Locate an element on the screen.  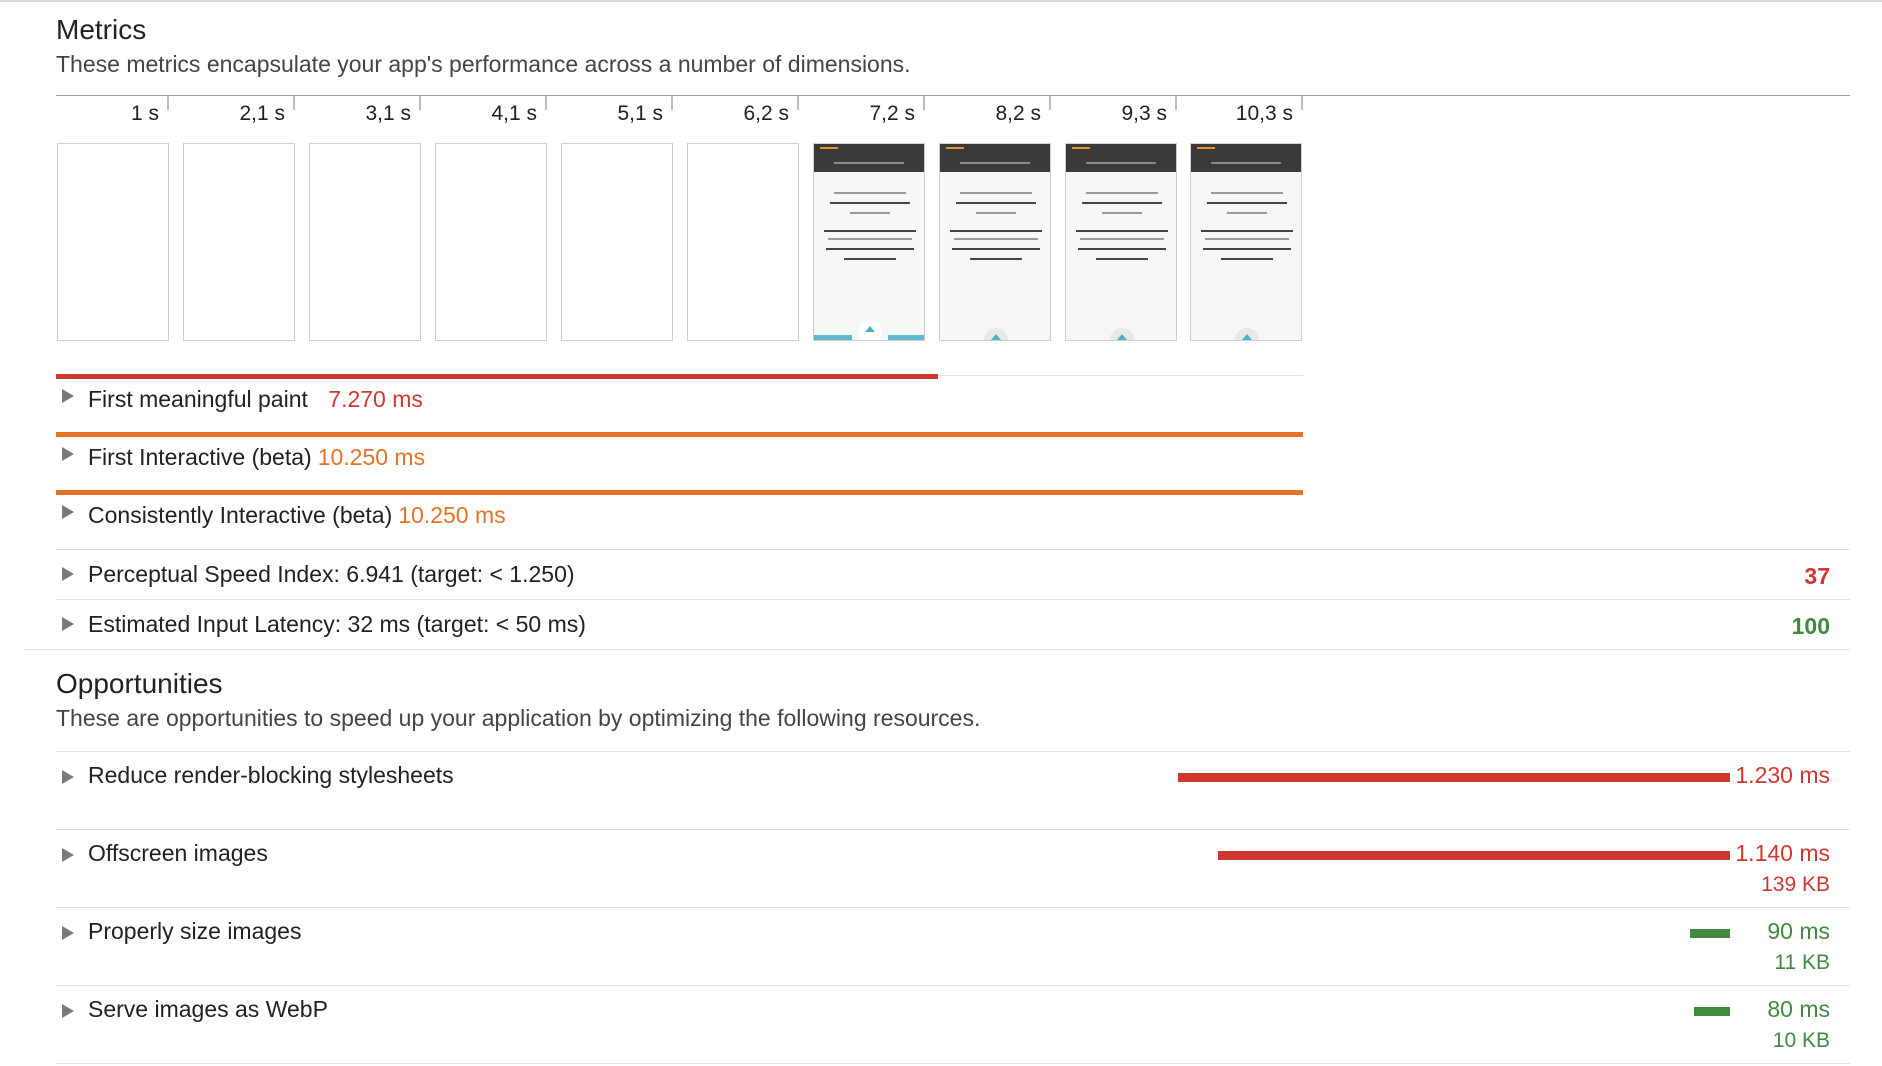
score-badge: 100 is located at coordinates (1810, 626).